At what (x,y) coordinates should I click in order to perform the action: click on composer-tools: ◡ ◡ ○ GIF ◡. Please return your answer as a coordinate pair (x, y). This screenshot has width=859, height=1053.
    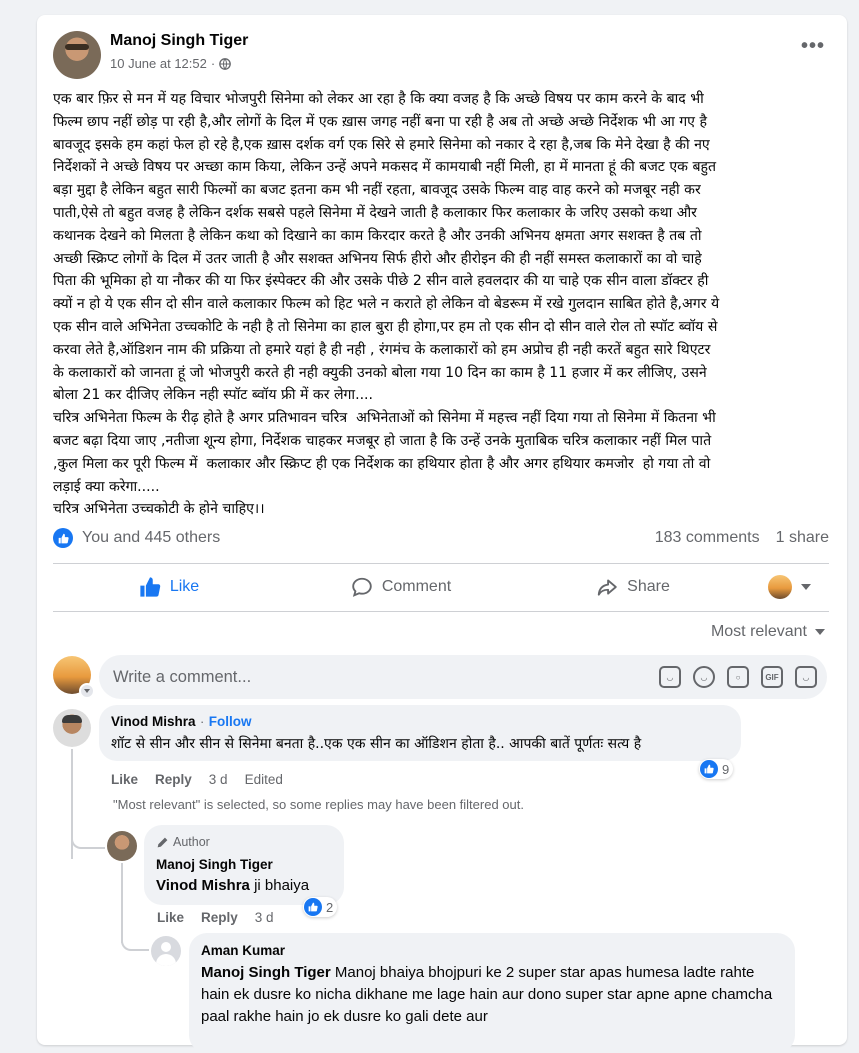
    Looking at the image, I should click on (738, 677).